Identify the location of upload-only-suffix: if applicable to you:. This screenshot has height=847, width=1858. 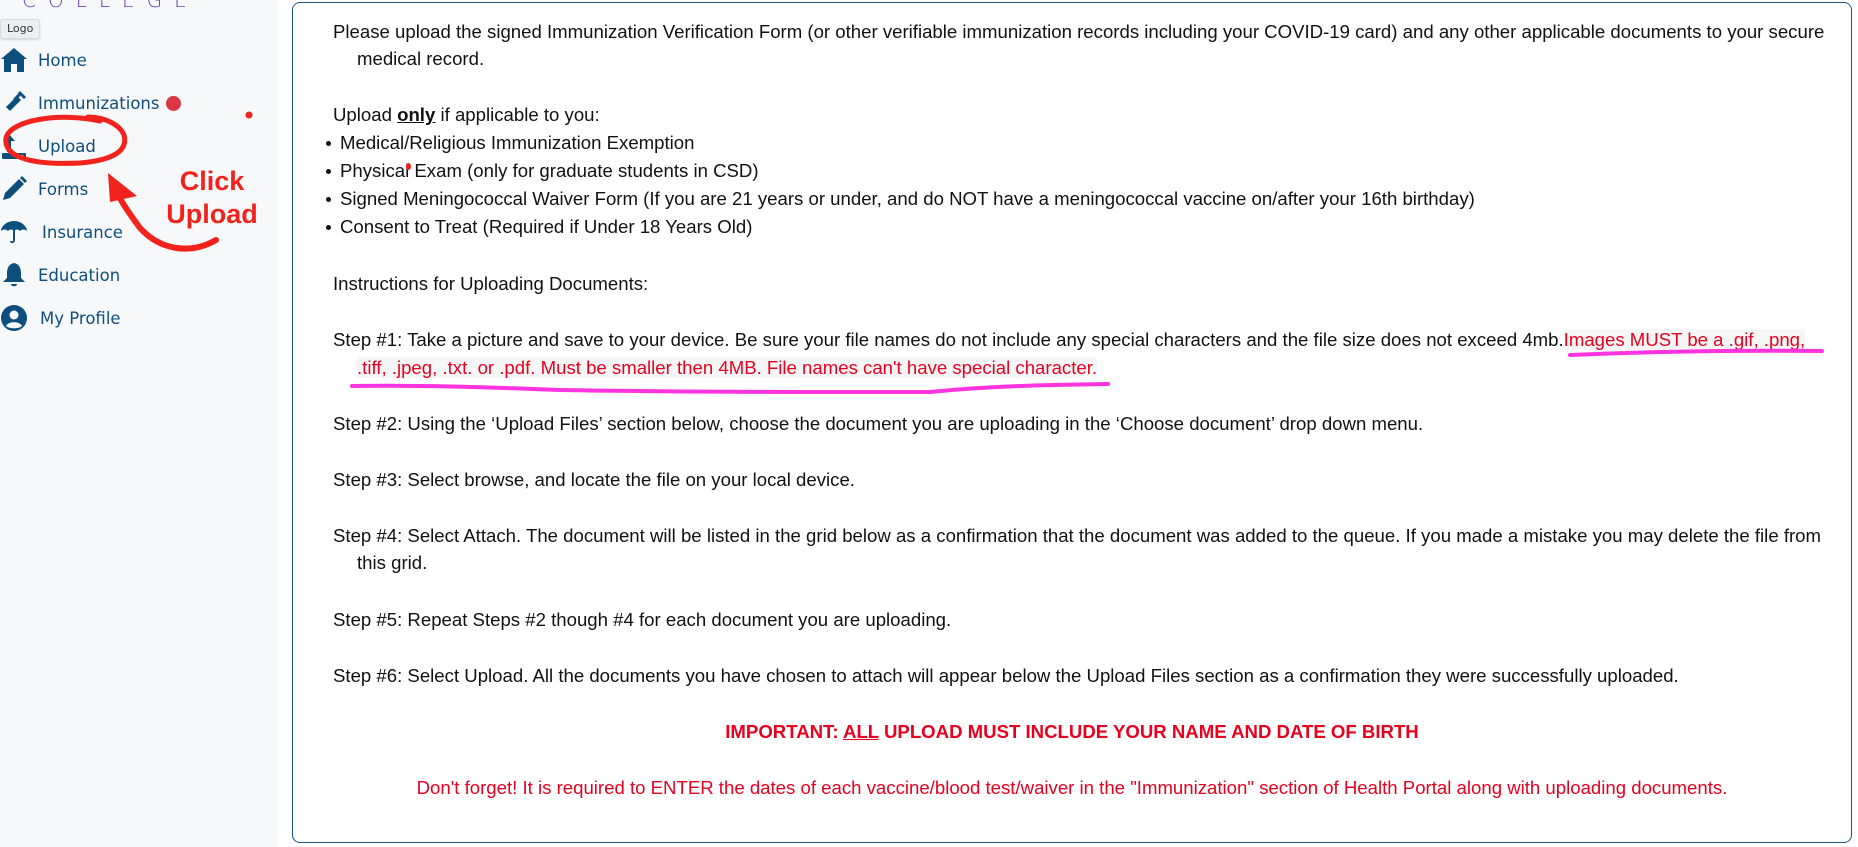
(517, 114).